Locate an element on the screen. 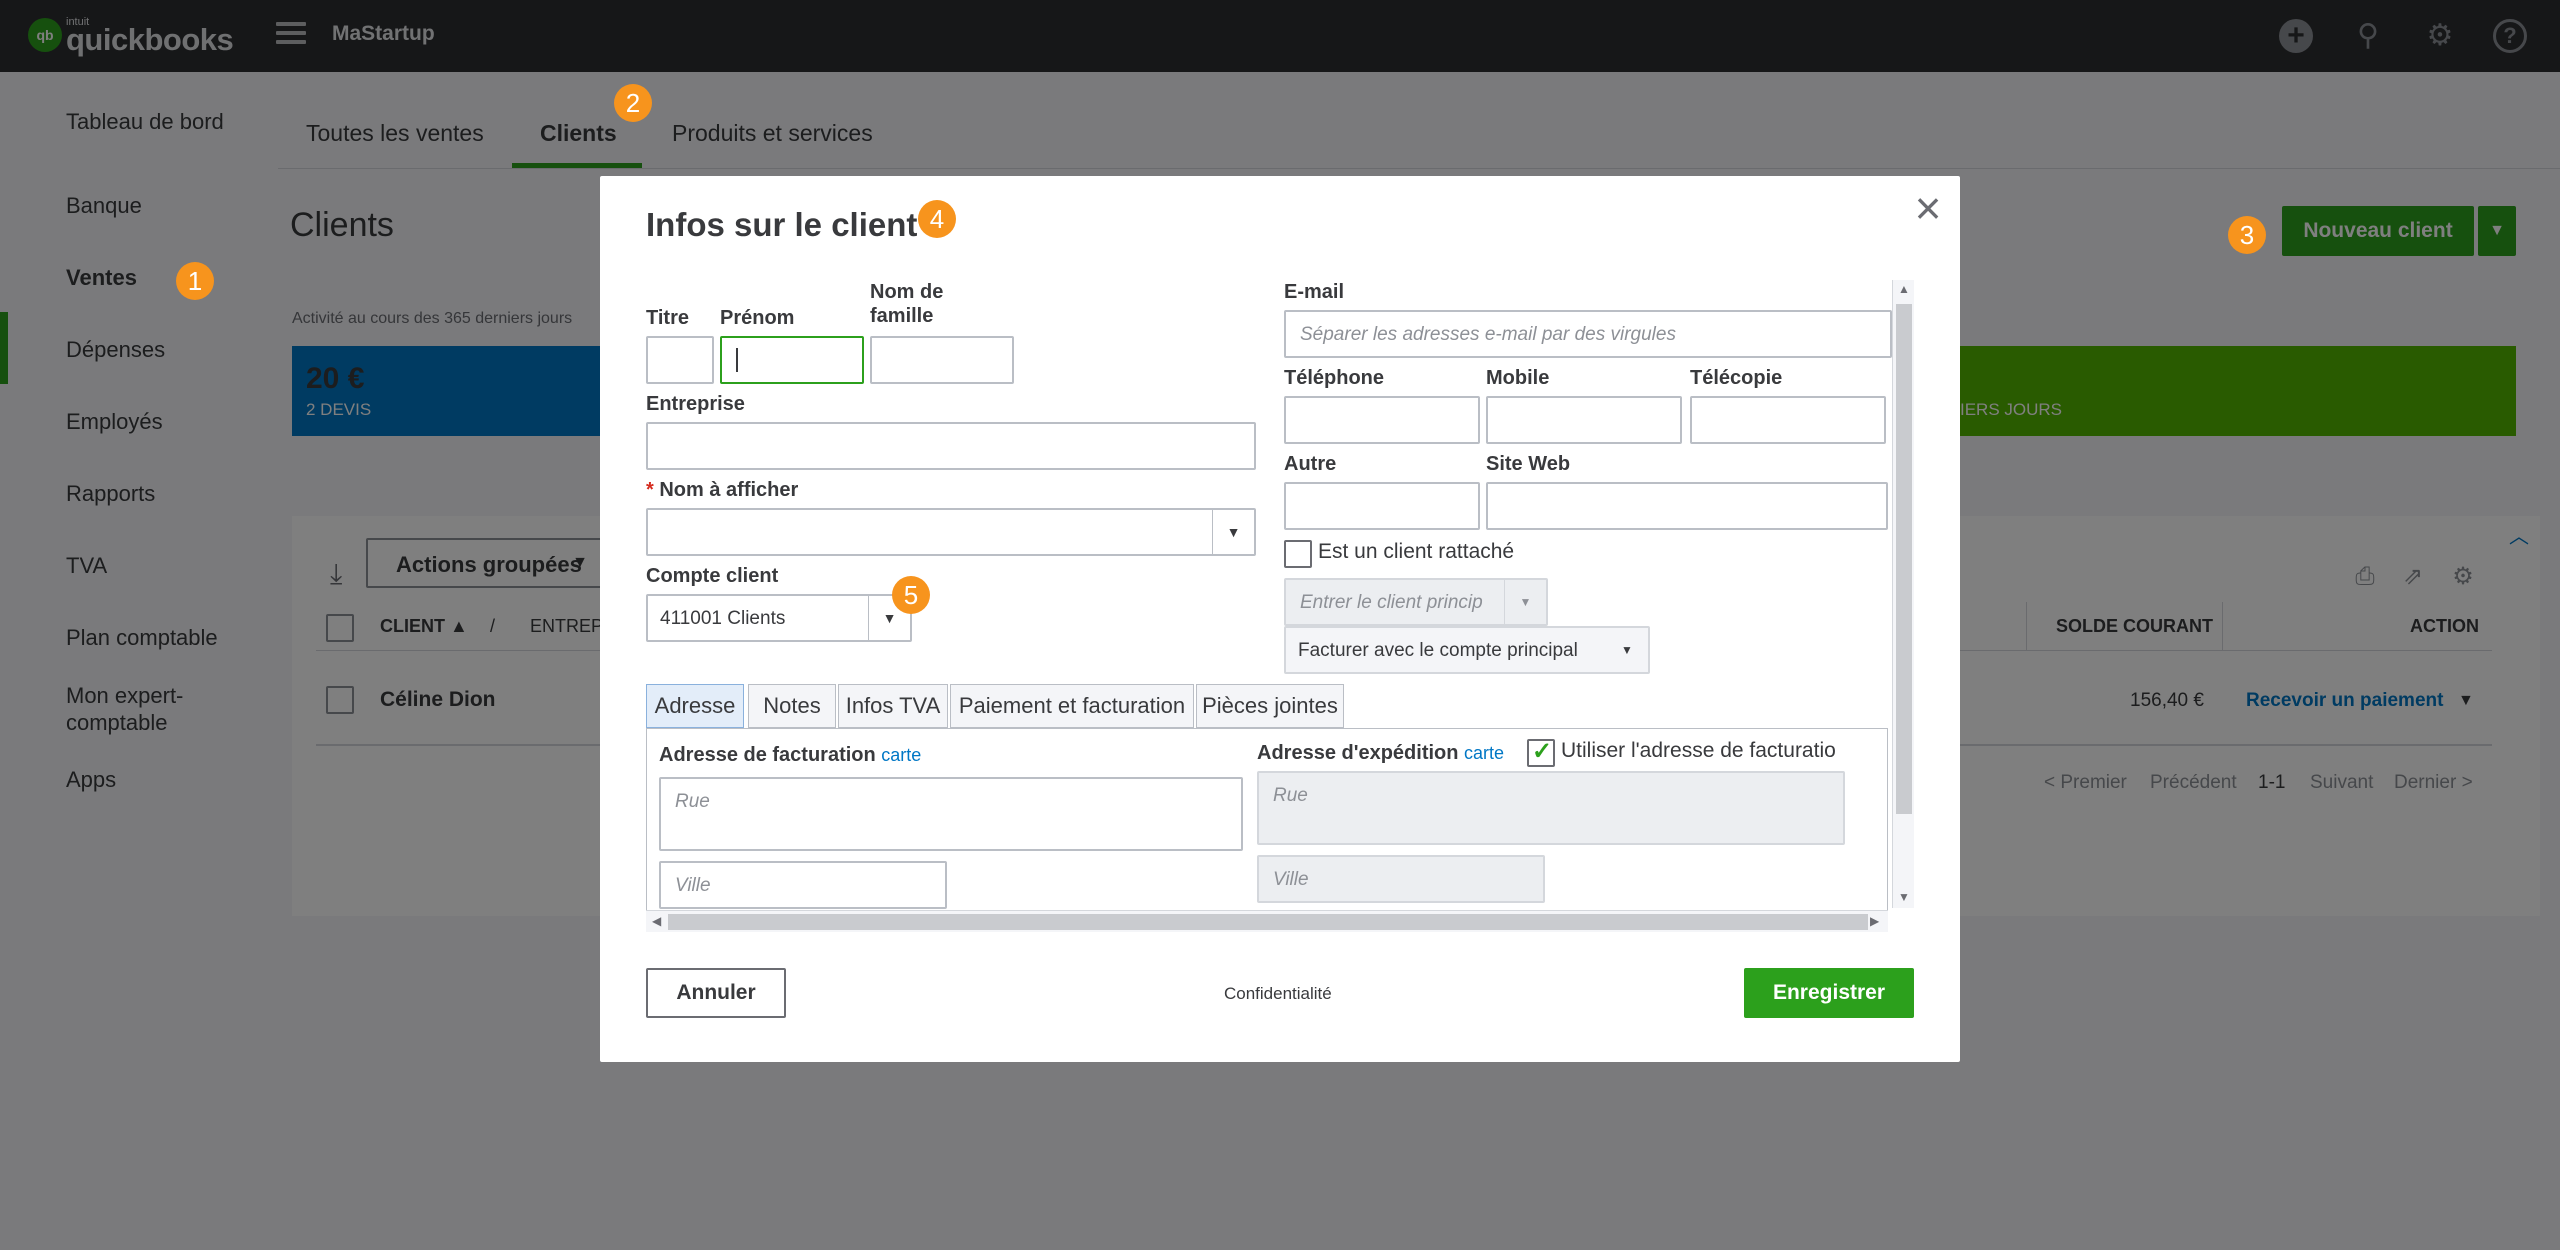 This screenshot has height=1250, width=2560. customer-account-select: 411001 Clients ▼ is located at coordinates (779, 618).